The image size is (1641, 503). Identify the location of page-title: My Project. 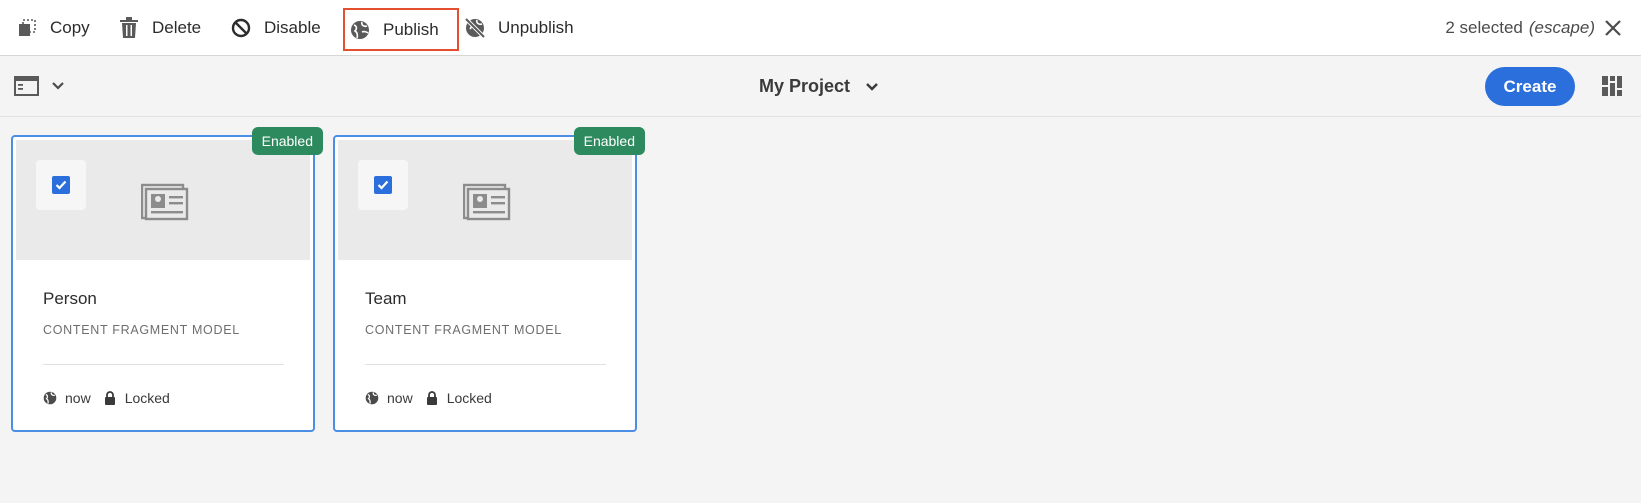
(805, 86).